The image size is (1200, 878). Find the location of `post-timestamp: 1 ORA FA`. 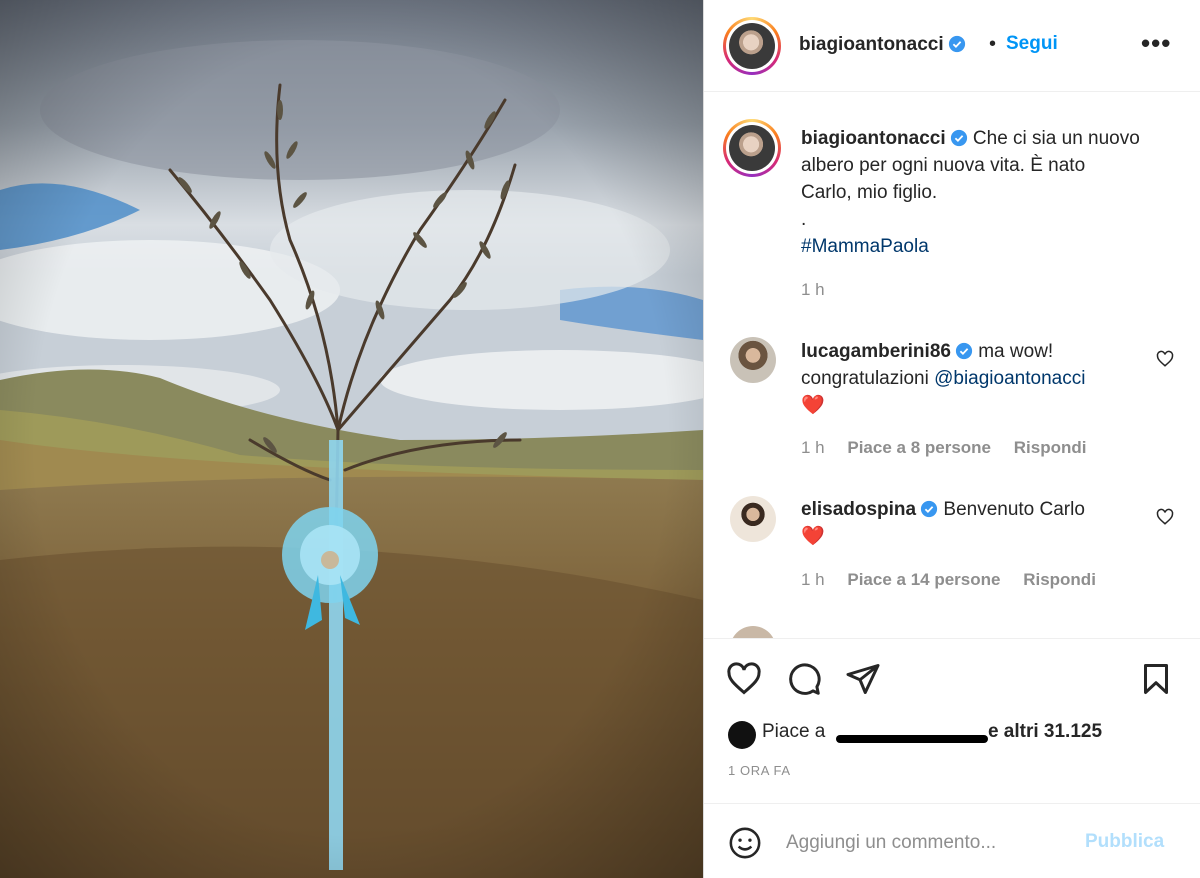

post-timestamp: 1 ORA FA is located at coordinates (759, 770).